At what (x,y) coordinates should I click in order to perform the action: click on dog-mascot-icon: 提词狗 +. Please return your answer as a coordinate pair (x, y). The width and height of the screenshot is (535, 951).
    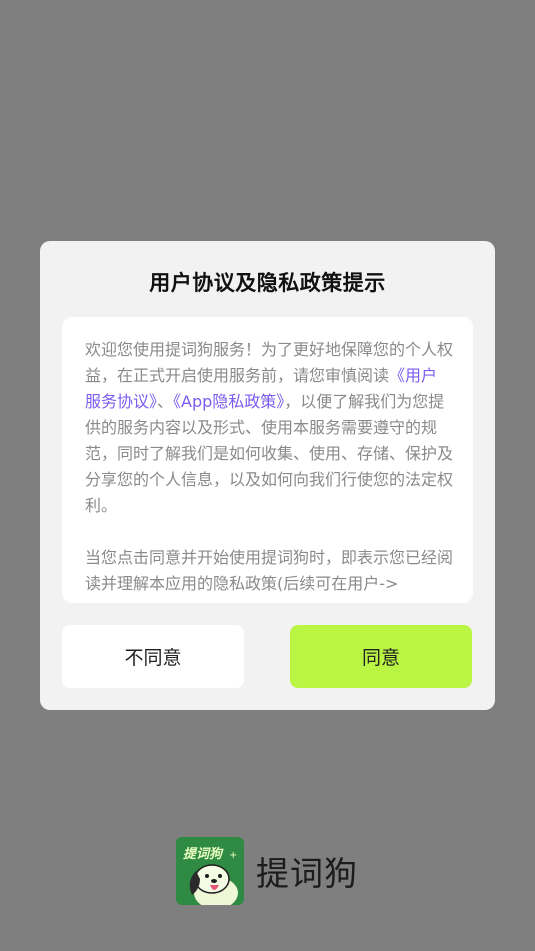
    Looking at the image, I should click on (210, 871).